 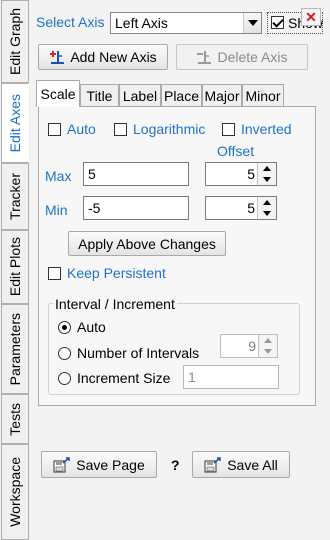 What do you see at coordinates (141, 23) in the screenshot?
I see `select-axis-value: Left Axis` at bounding box center [141, 23].